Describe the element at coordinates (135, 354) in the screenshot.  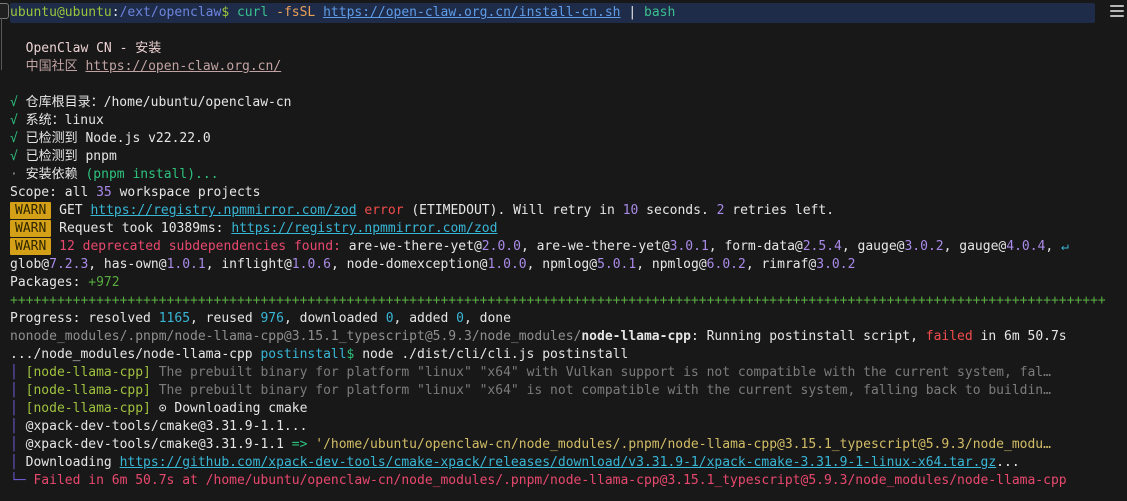
I see `text-segment: .../node_modules/node-llama-cpp` at that location.